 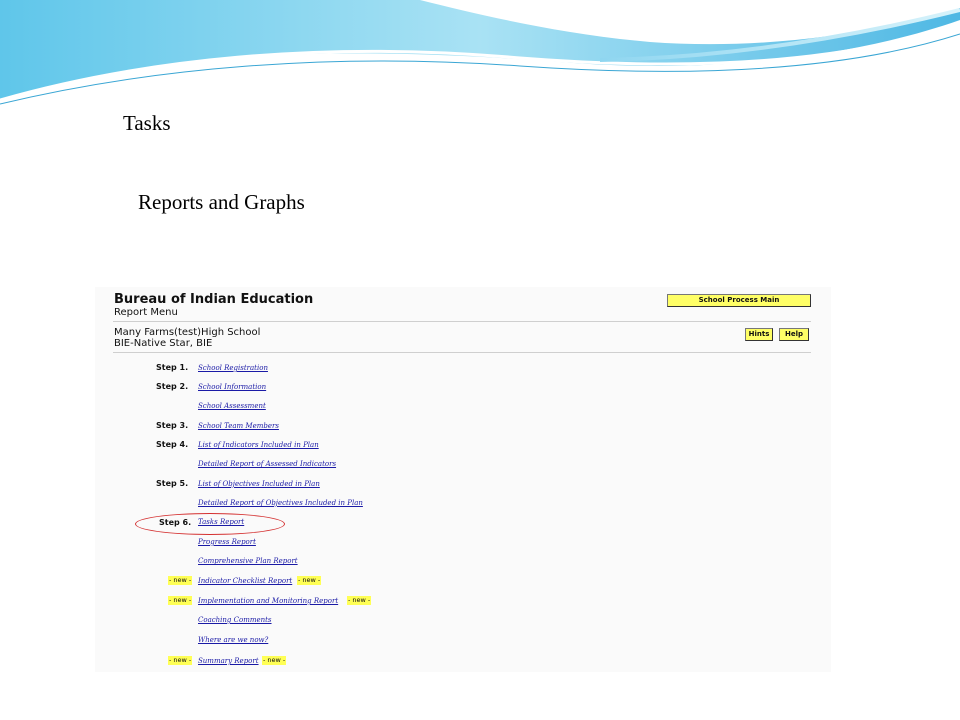 I want to click on school-subtitle: BIE-Native Star, BIE, so click(x=163, y=343).